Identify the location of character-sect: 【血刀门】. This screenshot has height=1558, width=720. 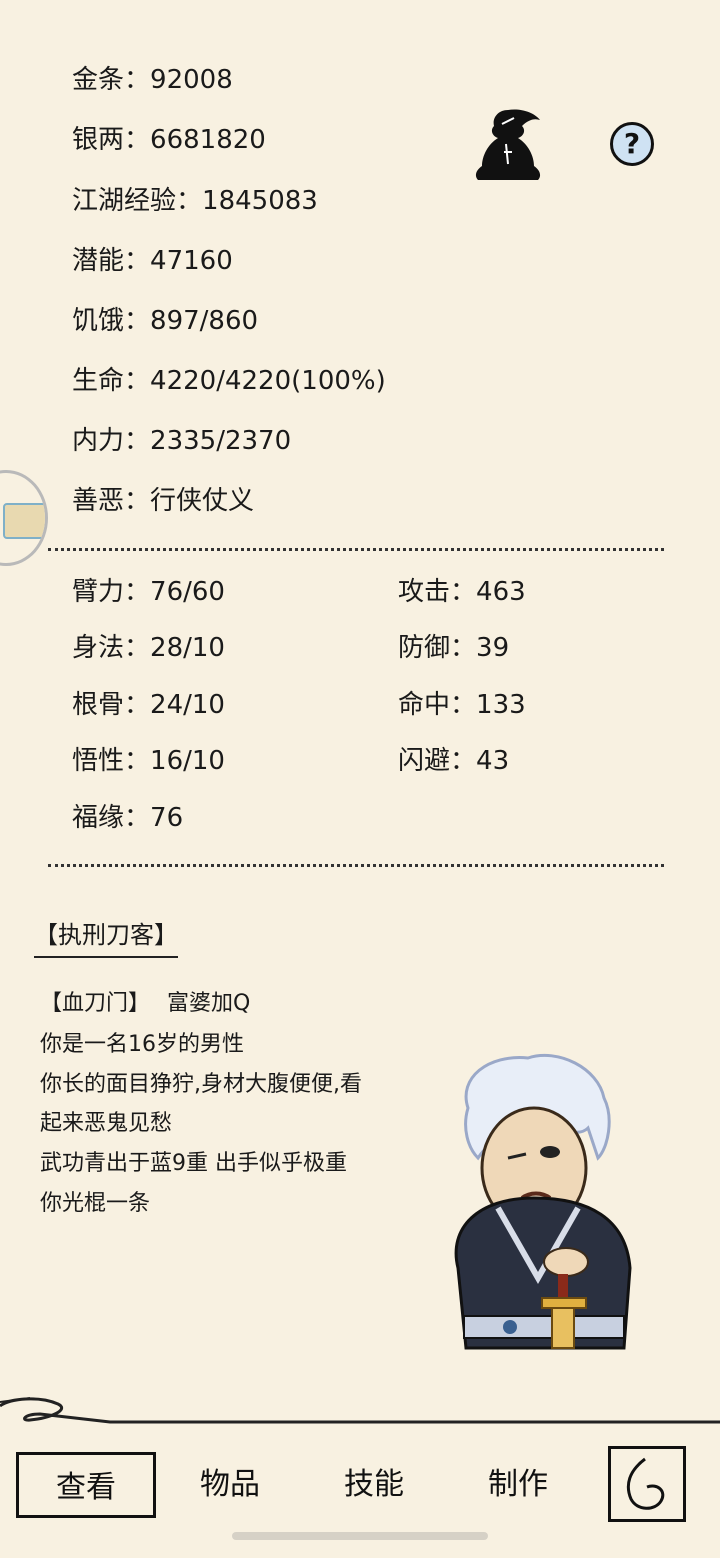
(95, 1003).